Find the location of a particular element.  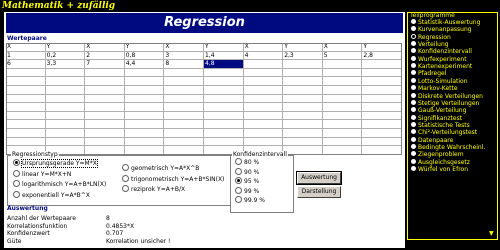

grid-cell: 3,3 is located at coordinates (65, 64).